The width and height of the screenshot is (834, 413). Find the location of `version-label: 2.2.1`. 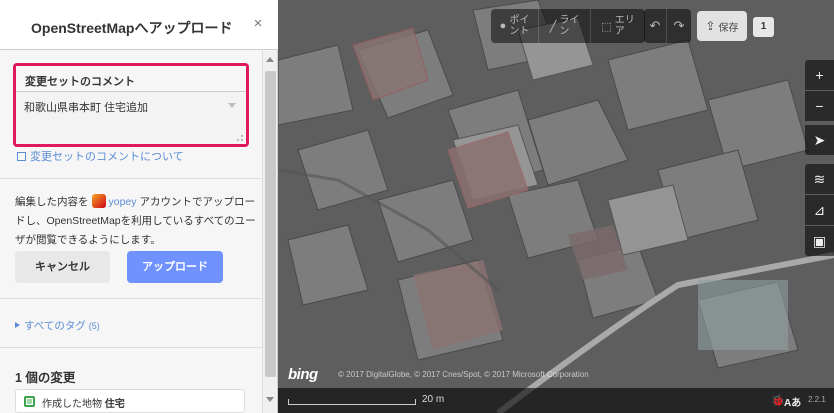

version-label: 2.2.1 is located at coordinates (817, 399).